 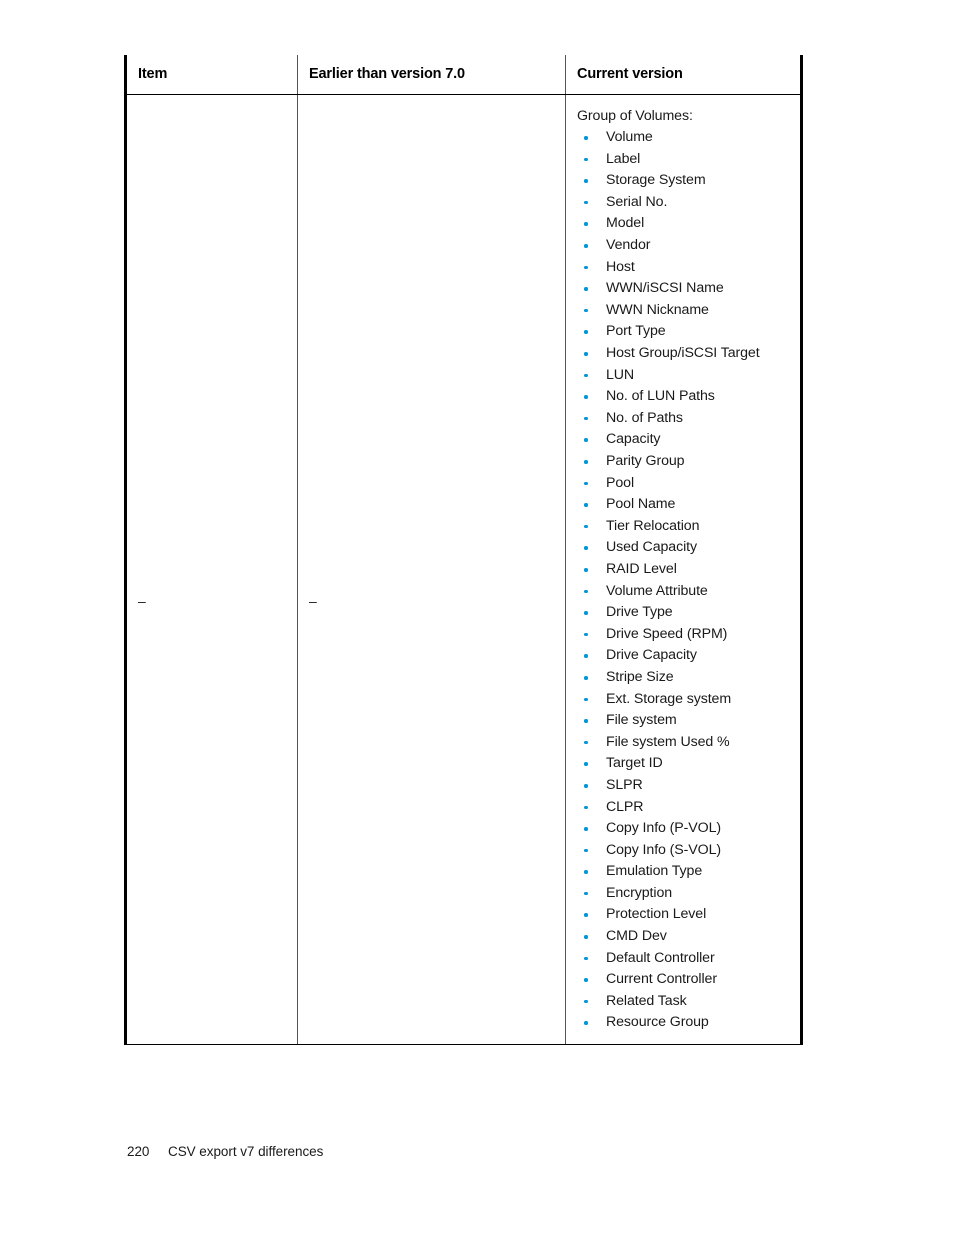 What do you see at coordinates (211, 75) in the screenshot?
I see `column-header-item: Item` at bounding box center [211, 75].